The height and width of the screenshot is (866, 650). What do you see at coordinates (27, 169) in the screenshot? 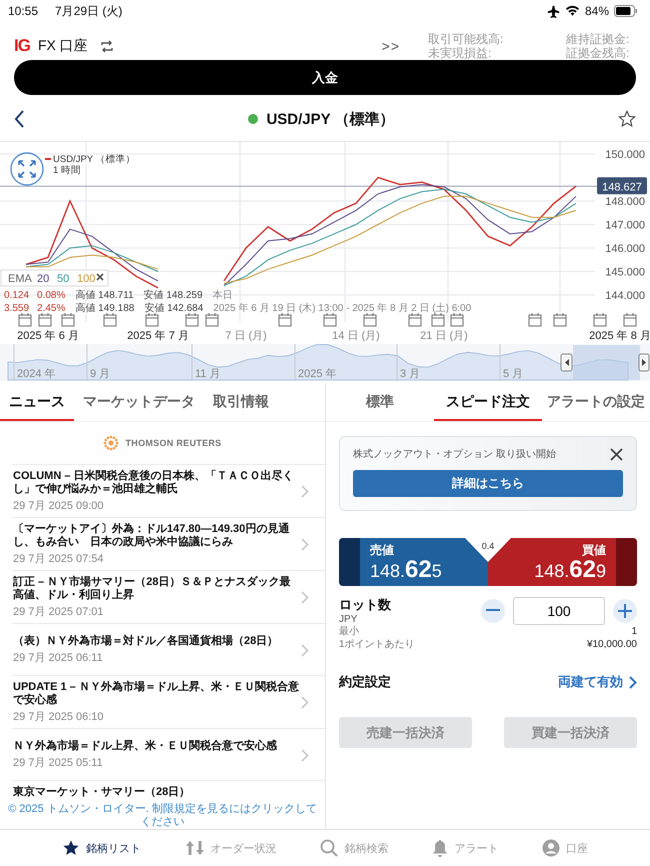
I see `fullscreen-button` at bounding box center [27, 169].